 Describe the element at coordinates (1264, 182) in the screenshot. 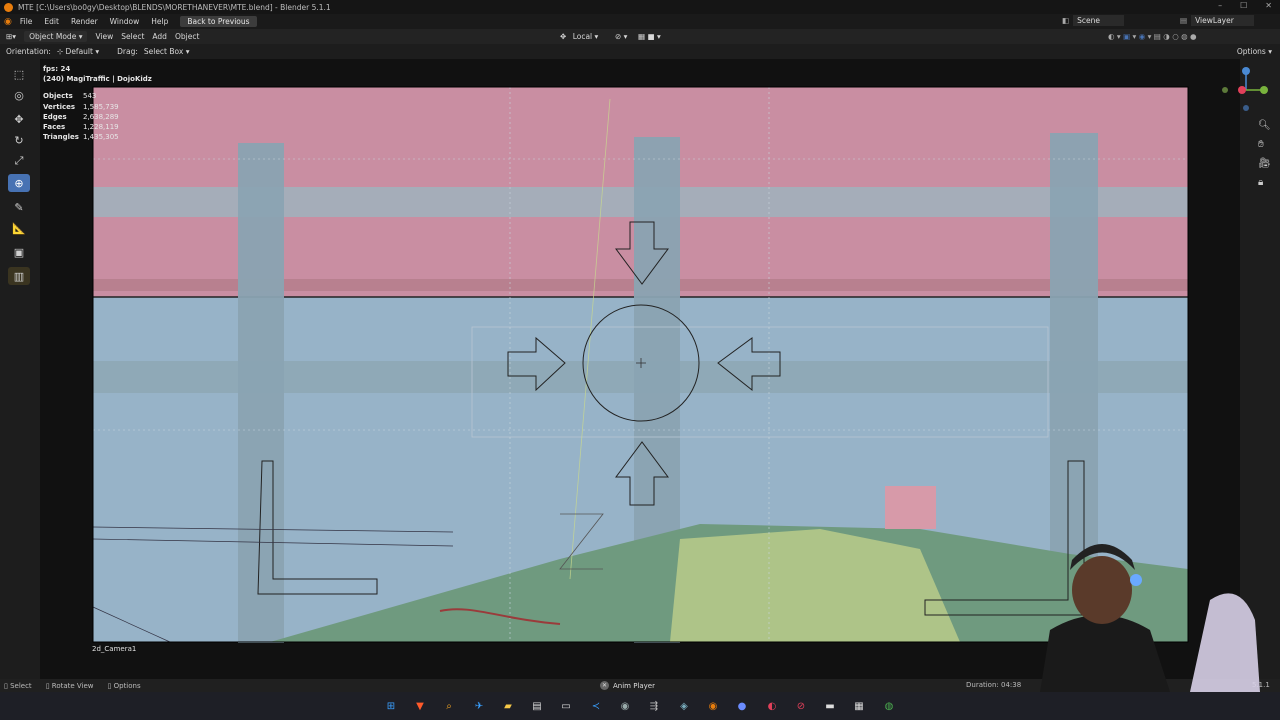

I see `lock-icon: 🔒︎` at that location.